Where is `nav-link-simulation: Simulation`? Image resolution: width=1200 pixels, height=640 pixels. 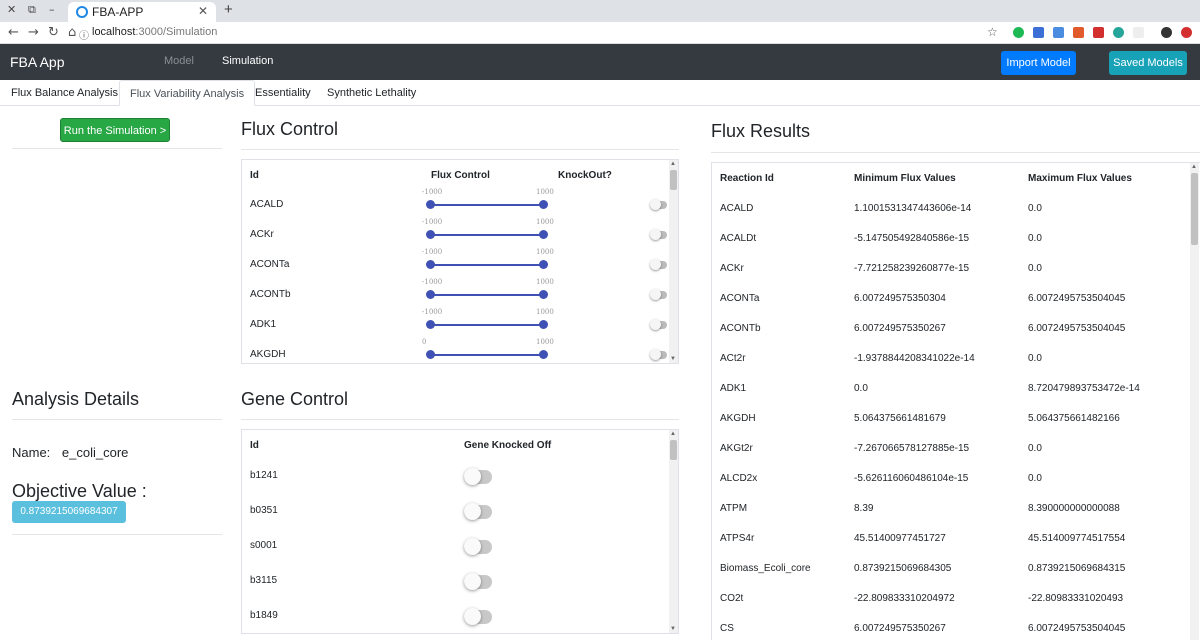 nav-link-simulation: Simulation is located at coordinates (247, 61).